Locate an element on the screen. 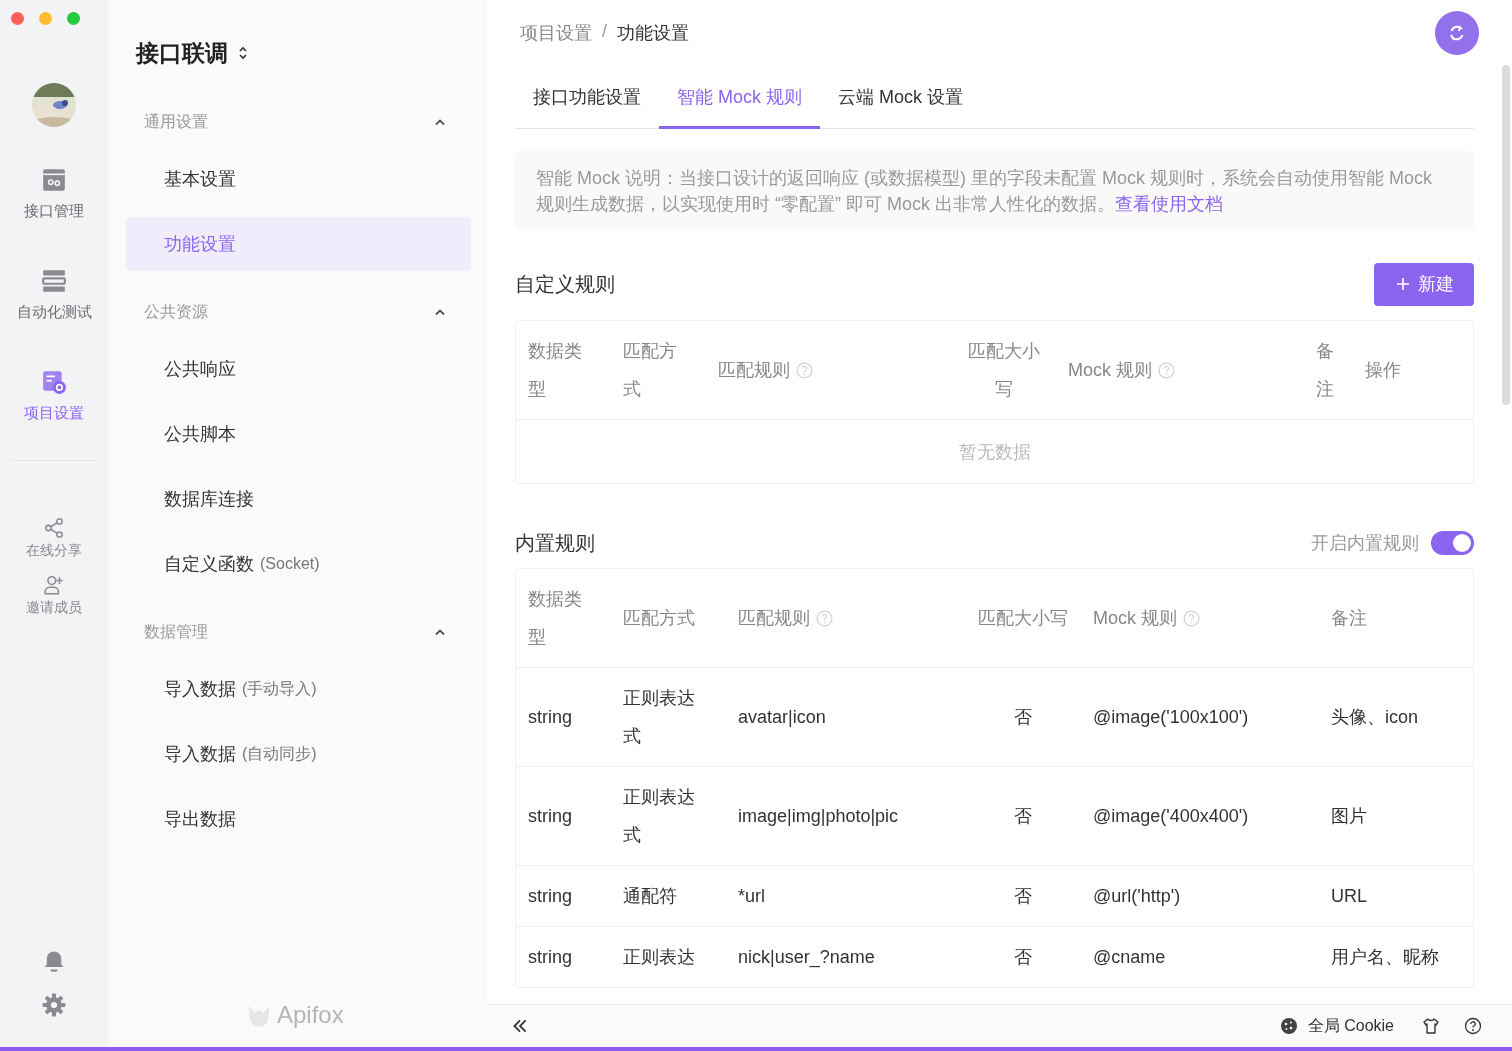 The height and width of the screenshot is (1051, 1512). plus-icon is located at coordinates (1403, 284).